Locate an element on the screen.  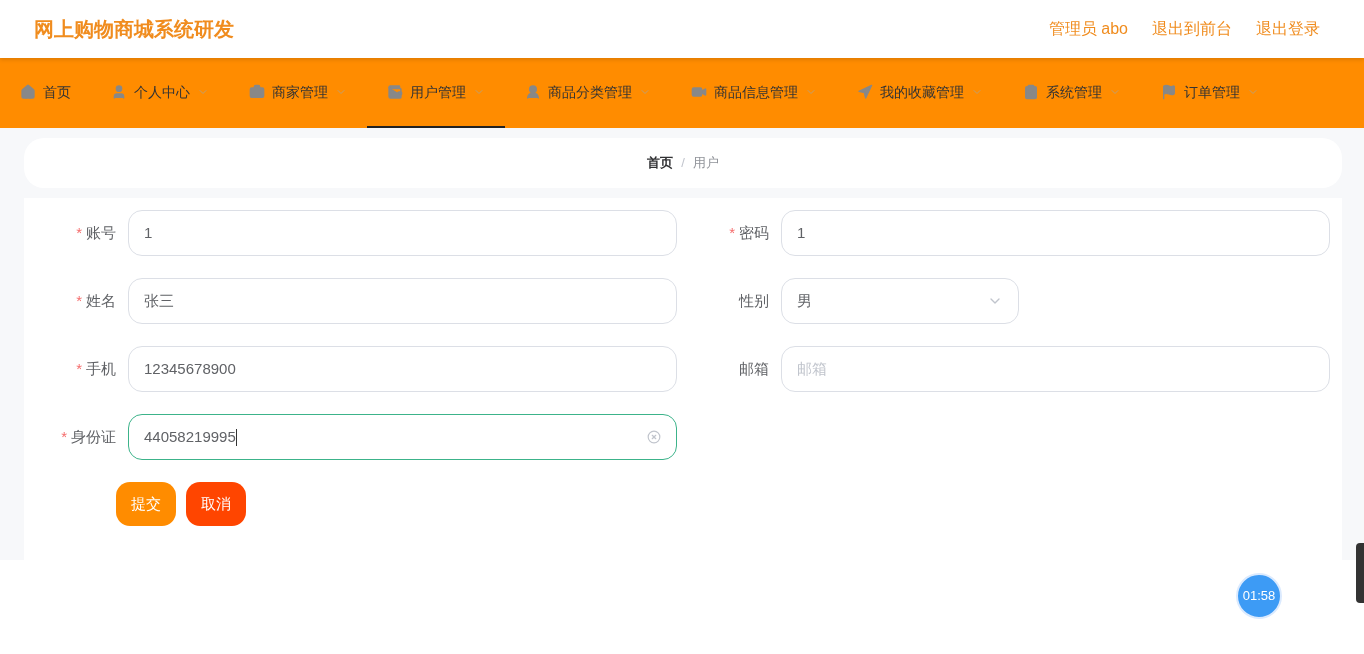
site-title: 网上购物商城系统研发 is located at coordinates (134, 29).